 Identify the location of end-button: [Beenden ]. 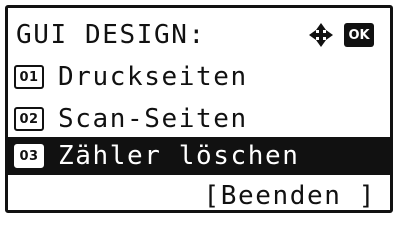
(289, 194).